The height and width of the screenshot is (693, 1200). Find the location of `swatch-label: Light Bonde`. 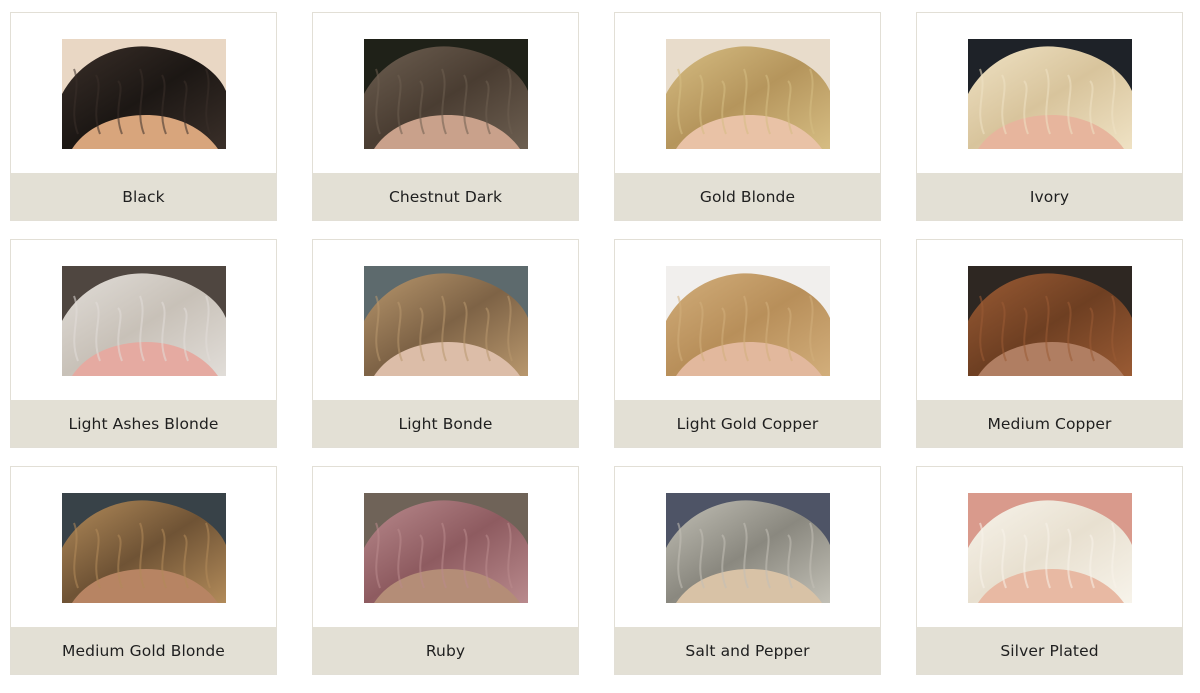

swatch-label: Light Bonde is located at coordinates (445, 423).